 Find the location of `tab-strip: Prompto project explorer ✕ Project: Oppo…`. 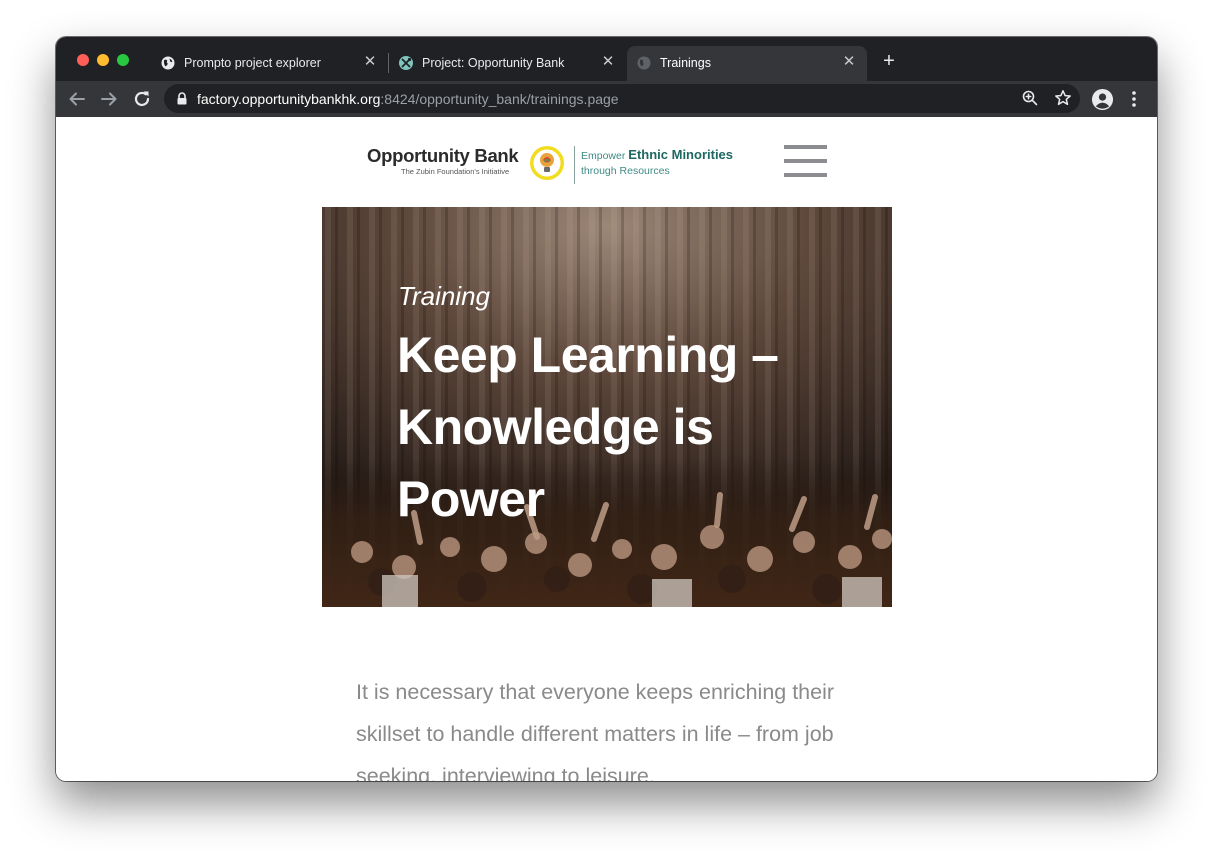

tab-strip: Prompto project explorer ✕ Project: Oppo… is located at coordinates (606, 59).